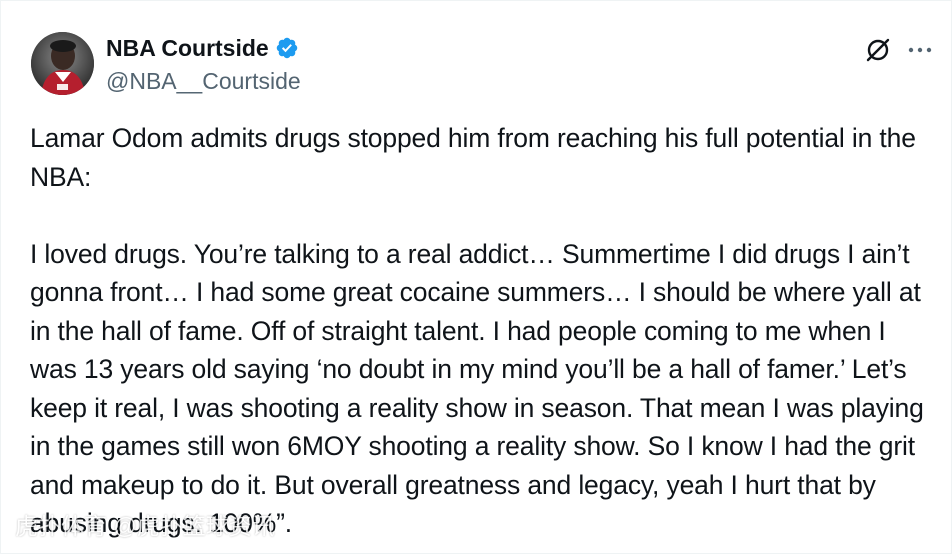 The image size is (952, 554). I want to click on avatar, so click(62, 63).